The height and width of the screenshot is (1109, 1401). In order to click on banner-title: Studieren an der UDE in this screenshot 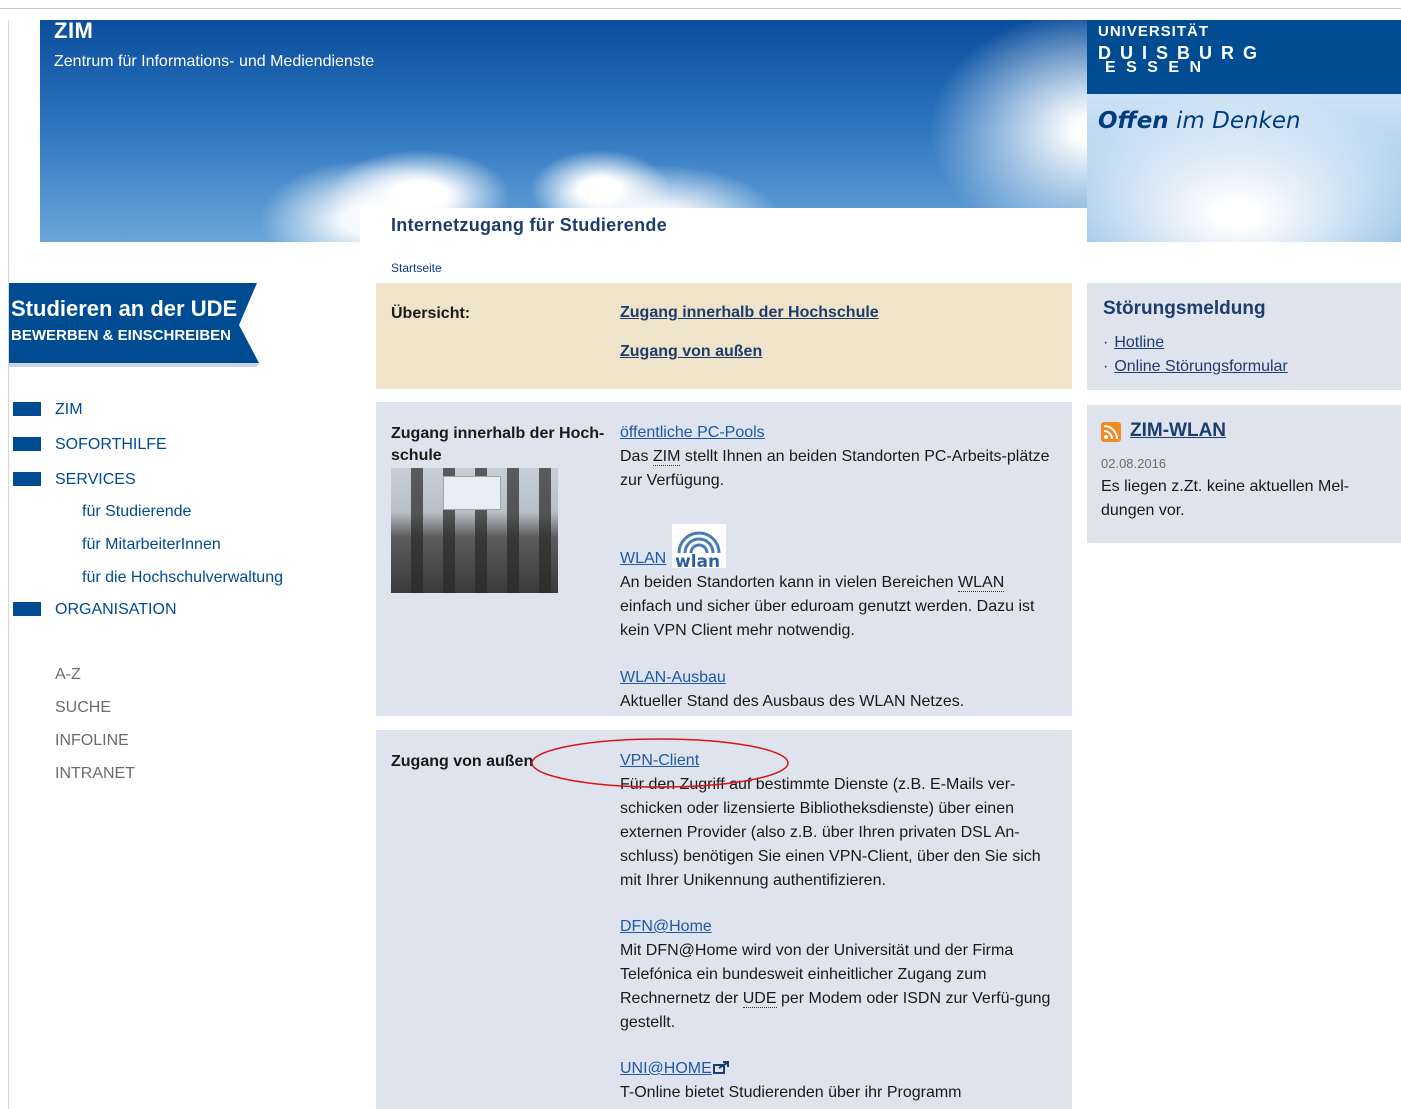, I will do `click(124, 308)`.